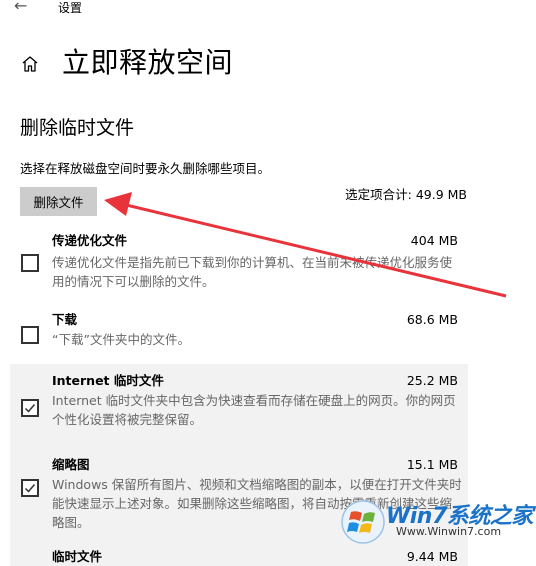 The width and height of the screenshot is (536, 566). I want to click on item-name: 下载, so click(65, 319).